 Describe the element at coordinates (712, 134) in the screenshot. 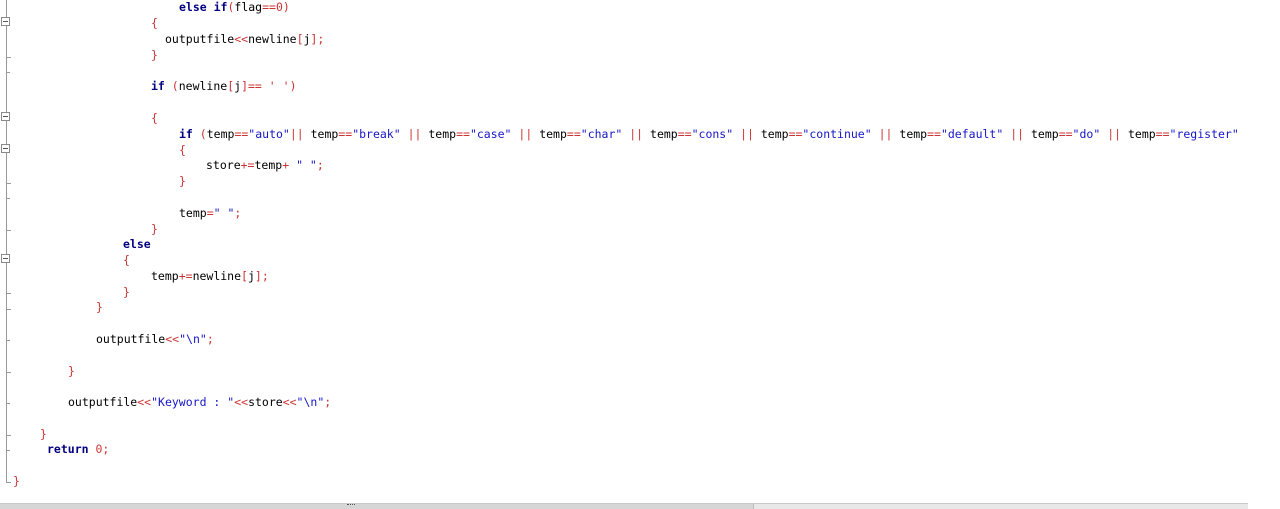

I see `string-token: "cons"` at that location.